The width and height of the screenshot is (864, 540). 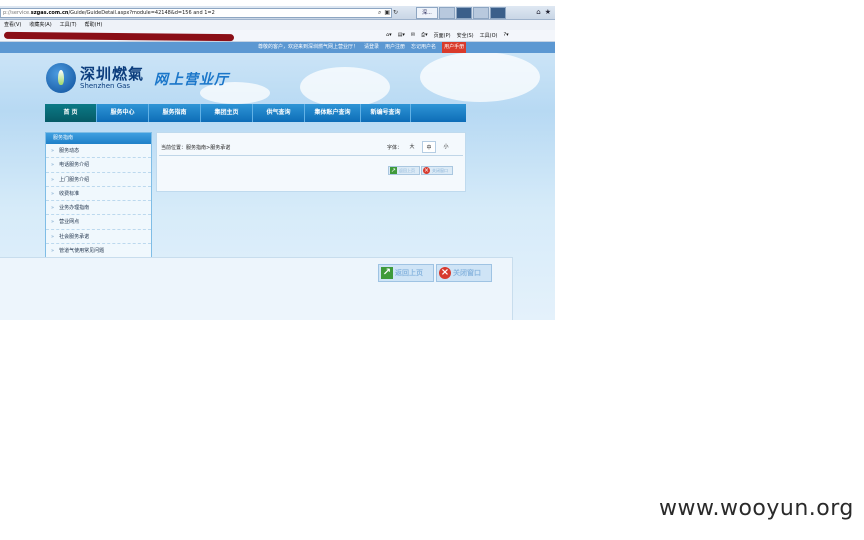 What do you see at coordinates (406, 273) in the screenshot?
I see `back-button-zoomed: ↗ 返回上页` at bounding box center [406, 273].